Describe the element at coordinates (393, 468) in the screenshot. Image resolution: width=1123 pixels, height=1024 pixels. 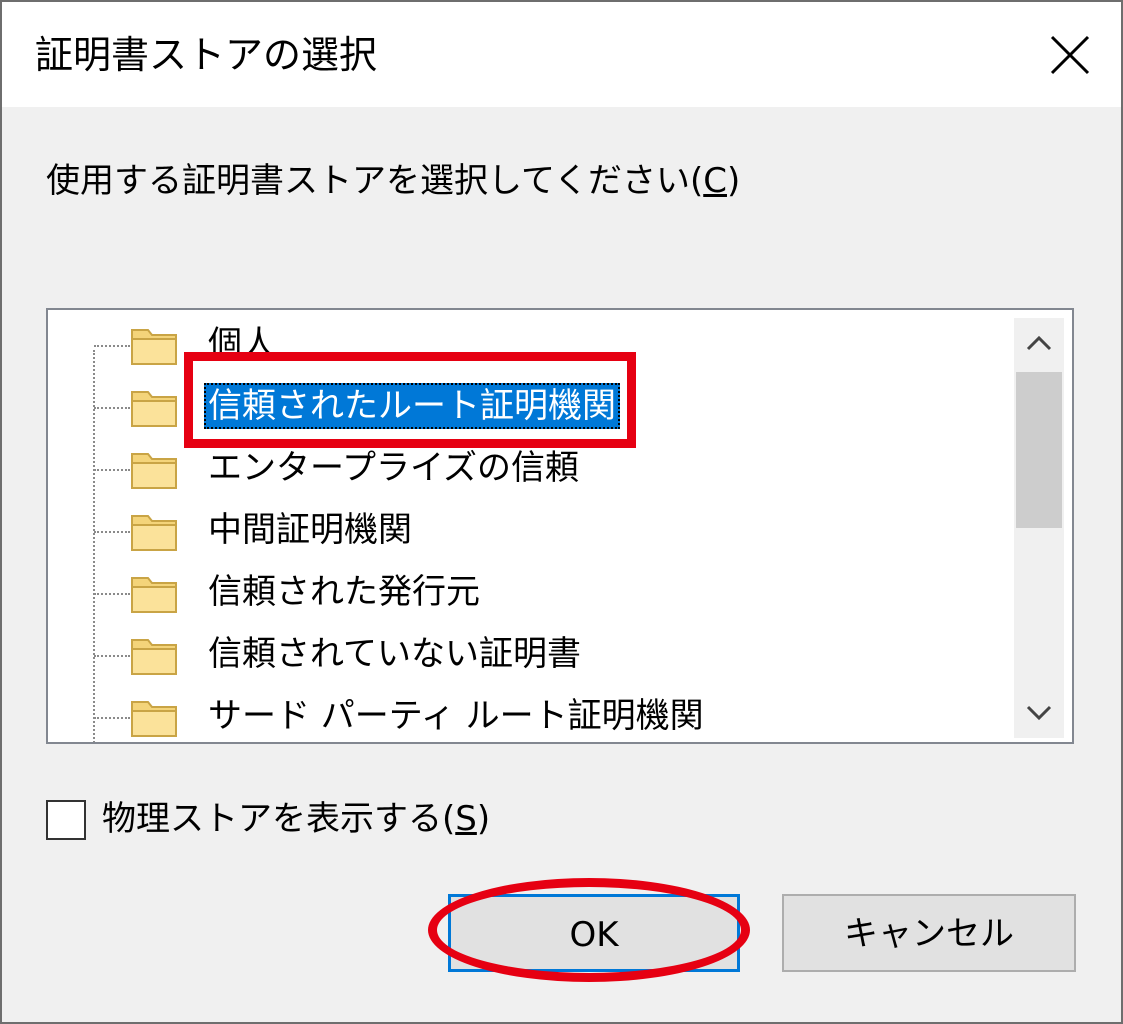
I see `store-tree-item-label: エンタープライズの信頼` at that location.